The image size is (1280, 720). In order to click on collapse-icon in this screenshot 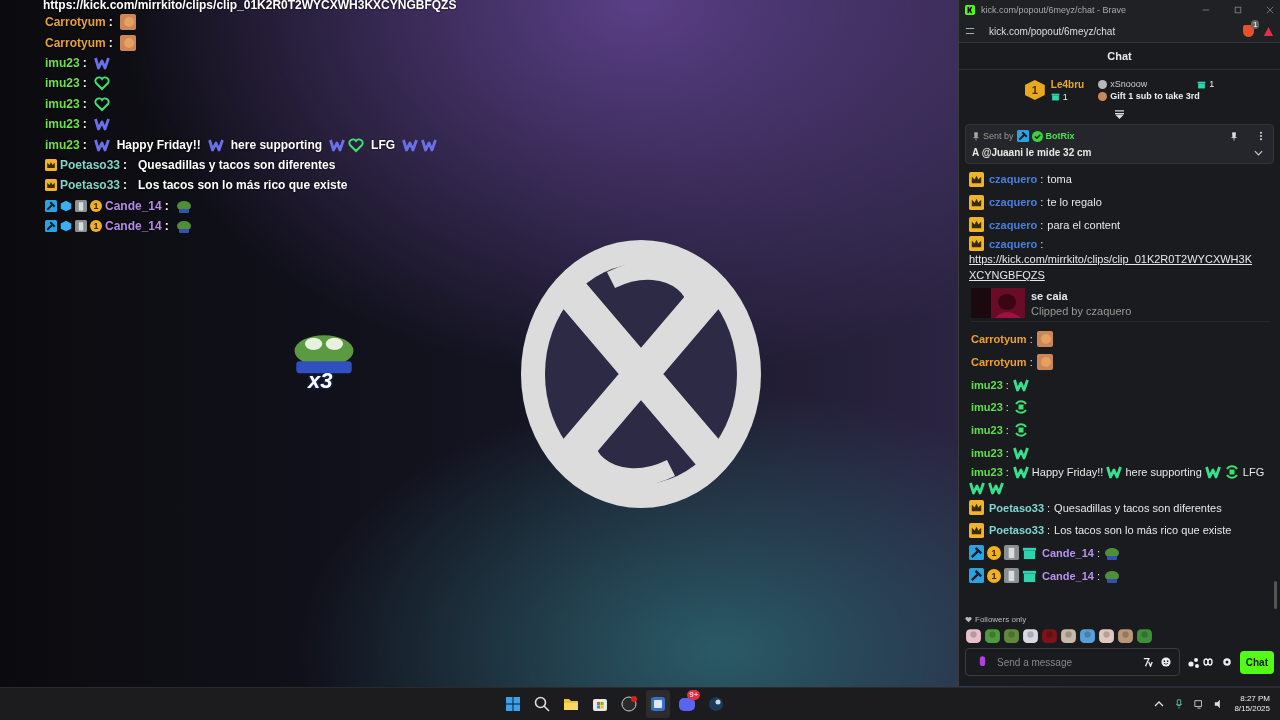, I will do `click(1119, 114)`.